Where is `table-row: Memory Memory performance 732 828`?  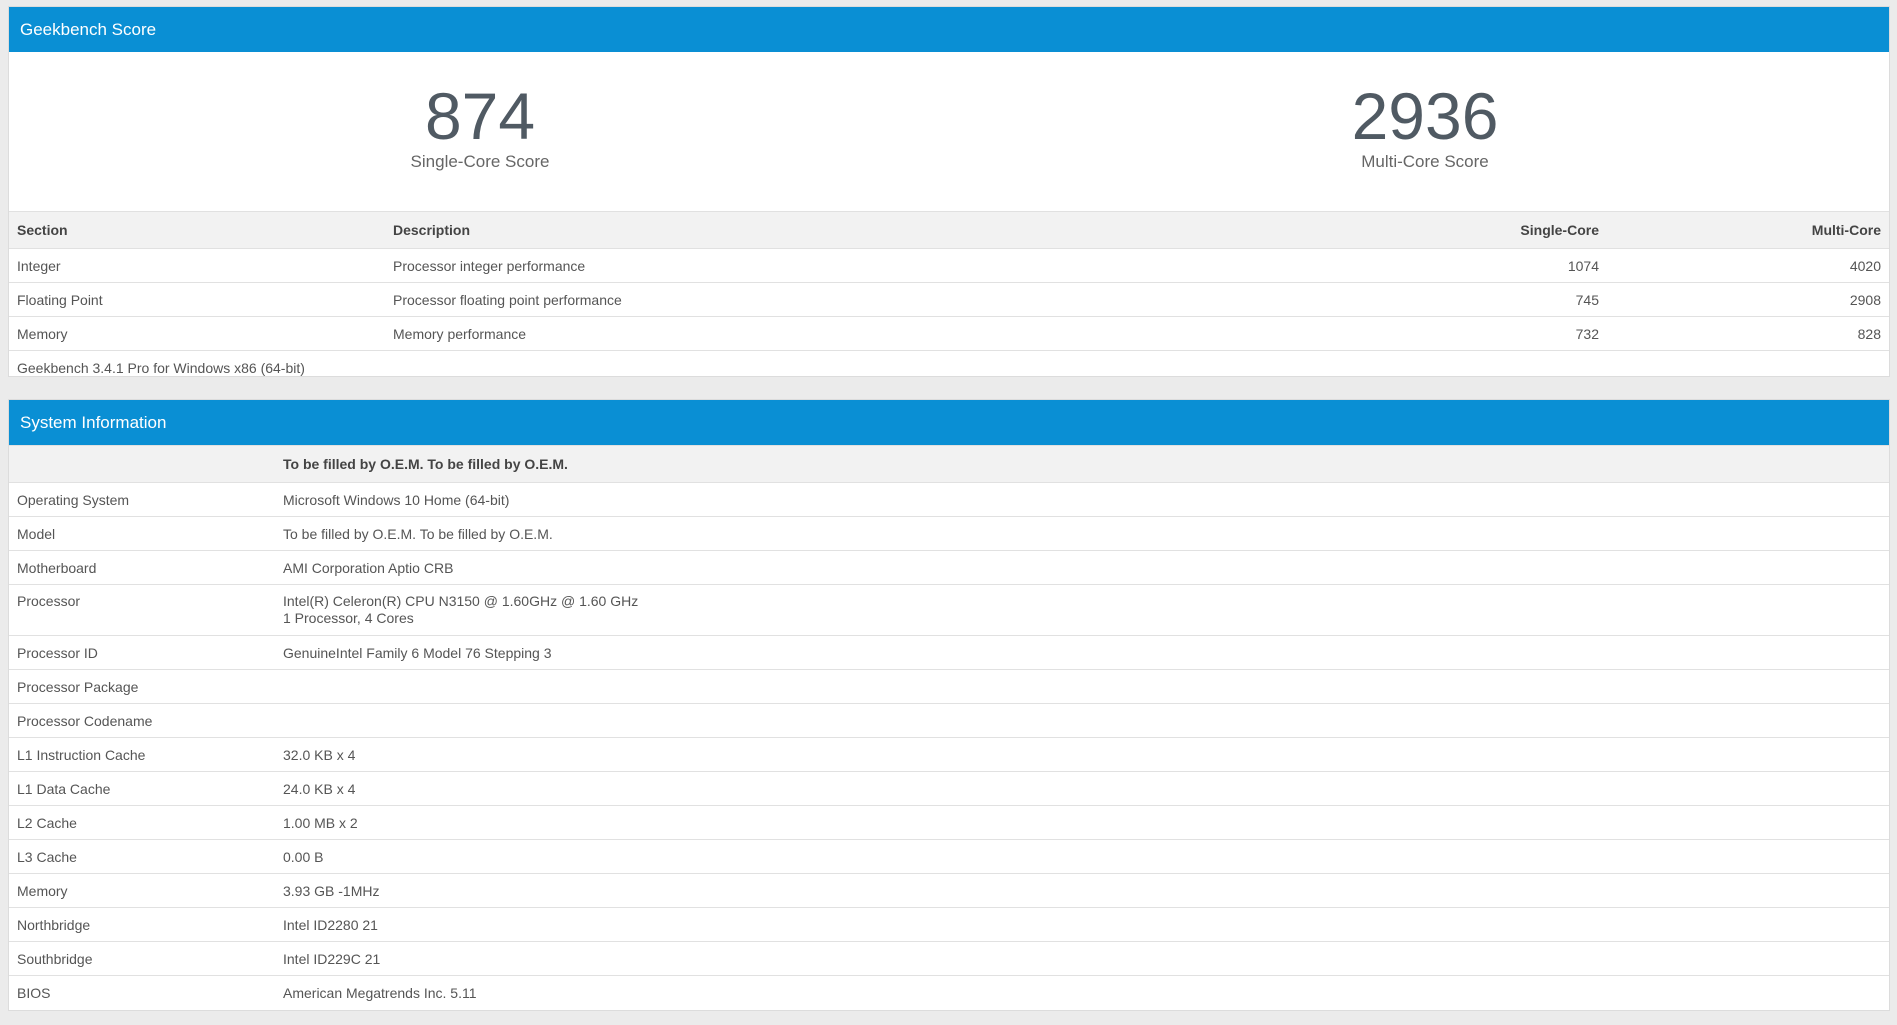 table-row: Memory Memory performance 732 828 is located at coordinates (949, 333).